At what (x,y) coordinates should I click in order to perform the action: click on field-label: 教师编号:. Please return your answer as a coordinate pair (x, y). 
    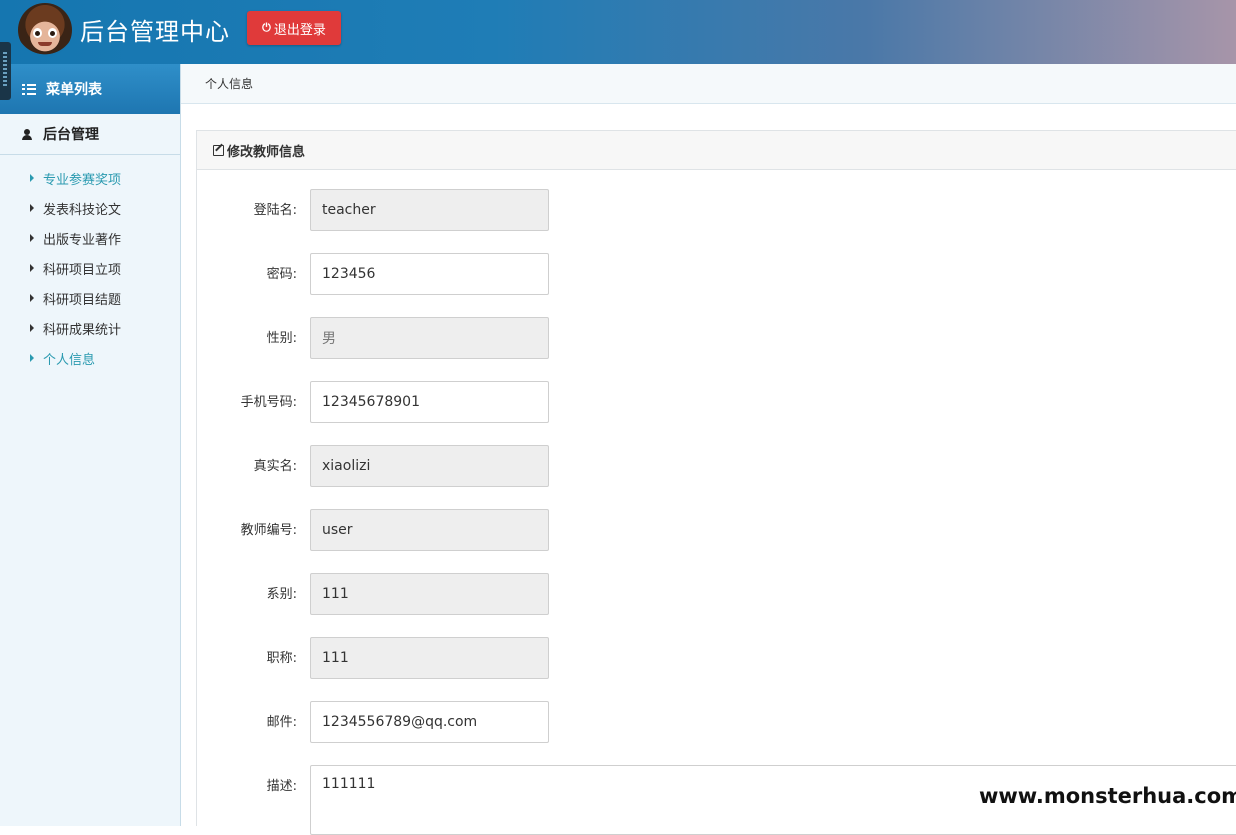
    Looking at the image, I should click on (268, 530).